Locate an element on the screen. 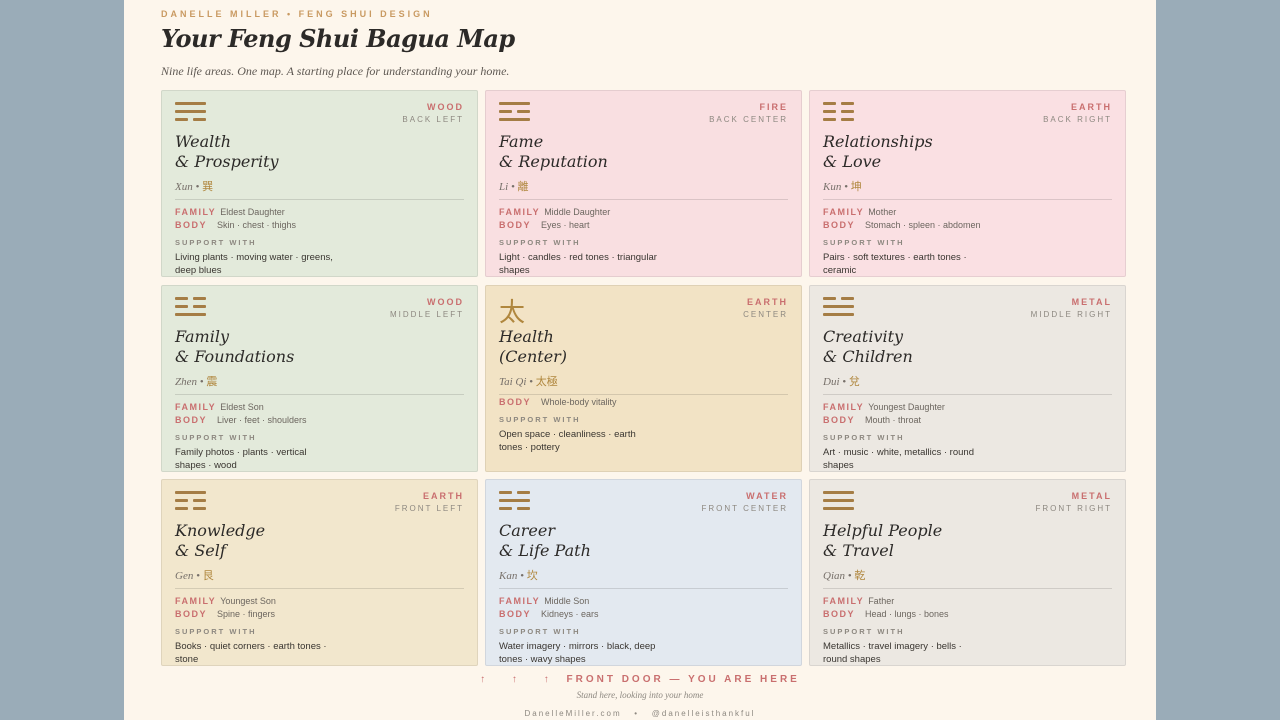  position-label: MIDDLE LEFT is located at coordinates (426, 314).